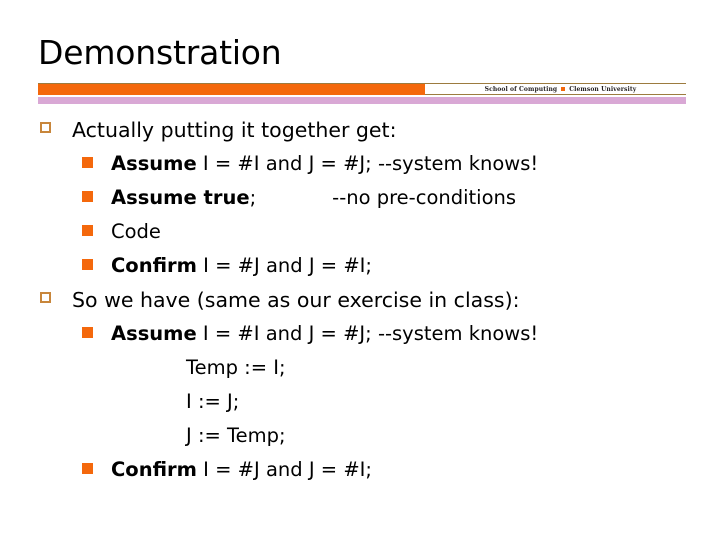 This screenshot has width=720, height=540. What do you see at coordinates (234, 130) in the screenshot?
I see `list-item-label: Actually putting it together get:` at bounding box center [234, 130].